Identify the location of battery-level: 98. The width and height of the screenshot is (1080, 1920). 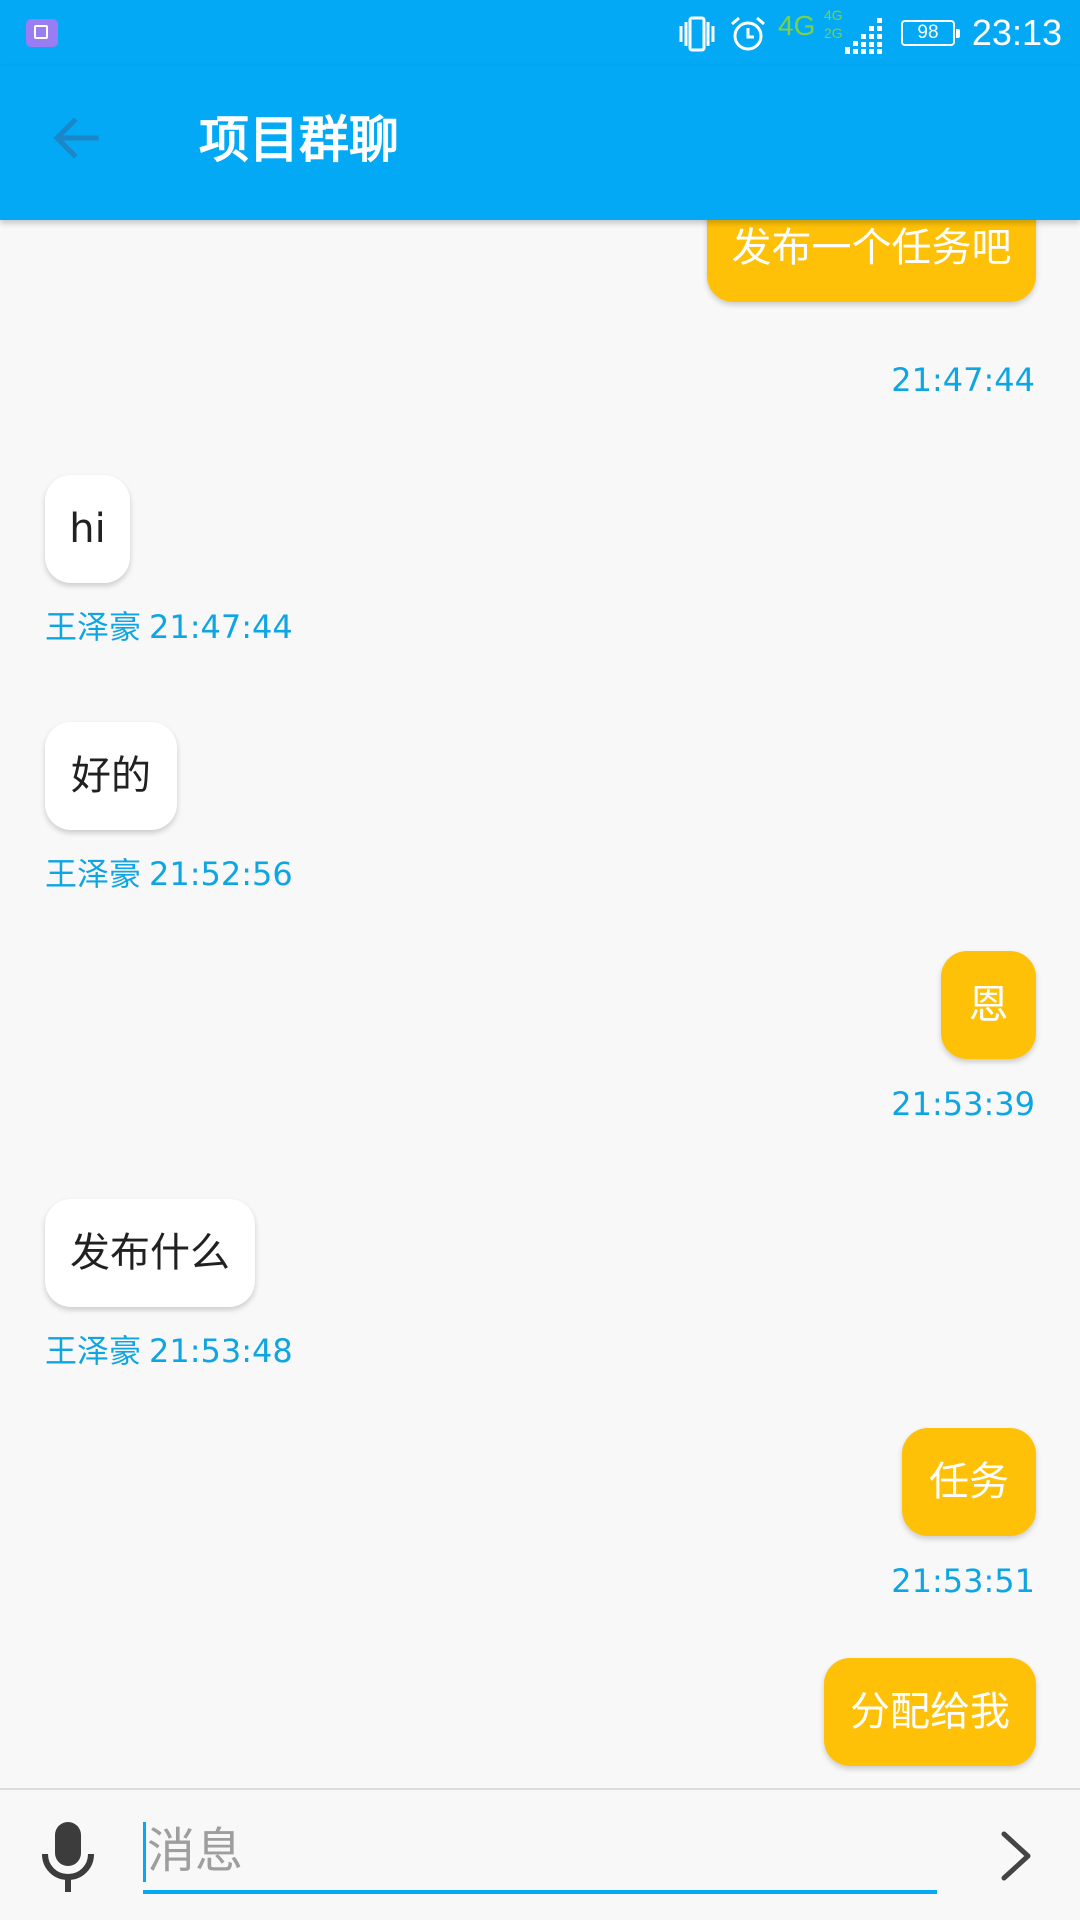
(928, 32).